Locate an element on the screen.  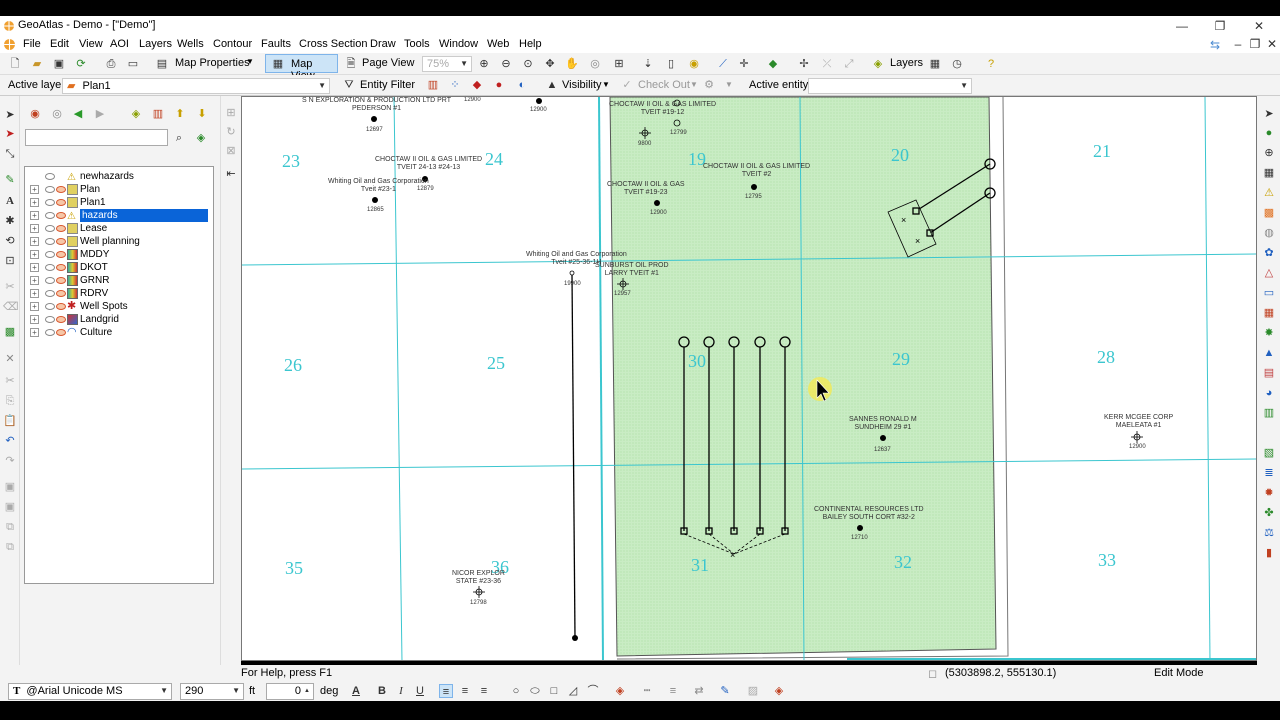
select-node-icon: ➤ is located at coordinates (10, 134).